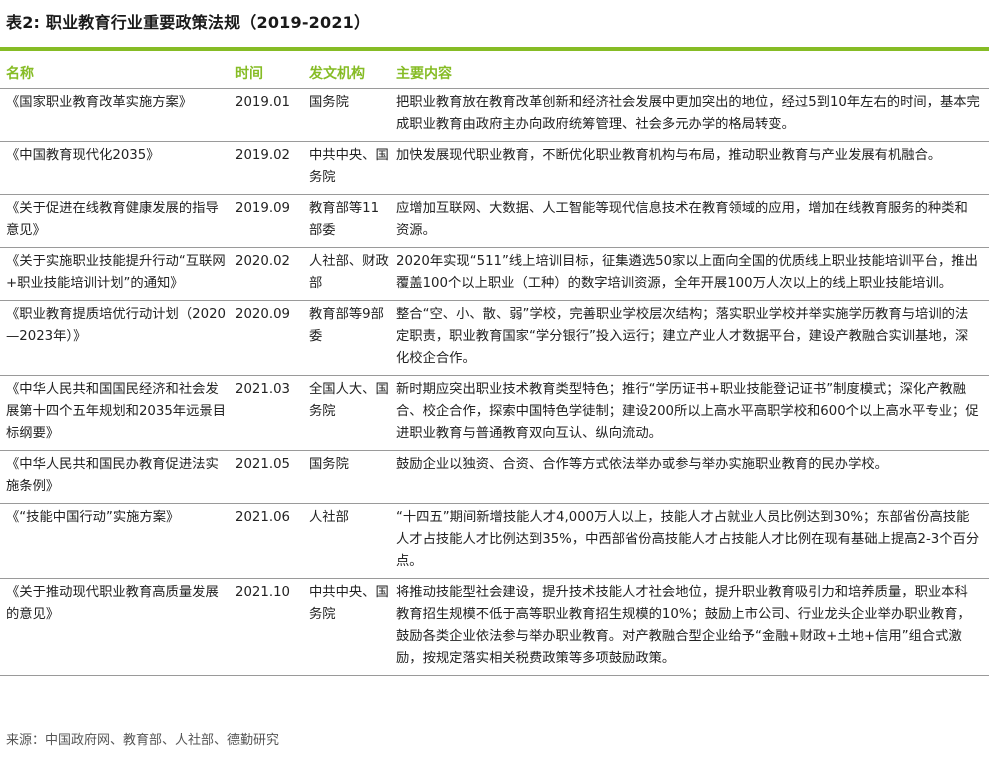  What do you see at coordinates (116, 627) in the screenshot?
I see `policy-name: 《关于推动现代职业教育高质量发展的意见》` at bounding box center [116, 627].